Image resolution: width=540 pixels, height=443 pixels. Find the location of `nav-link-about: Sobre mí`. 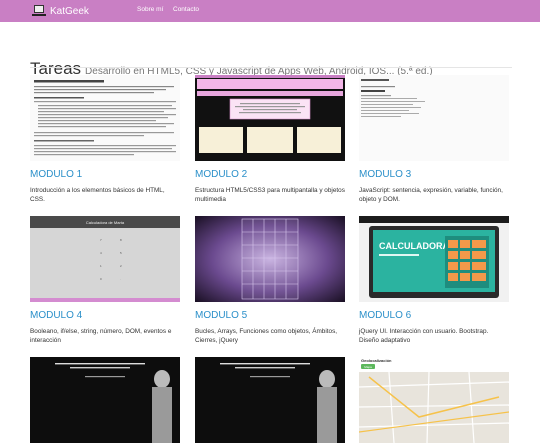

nav-link-about: Sobre mí is located at coordinates (150, 9).